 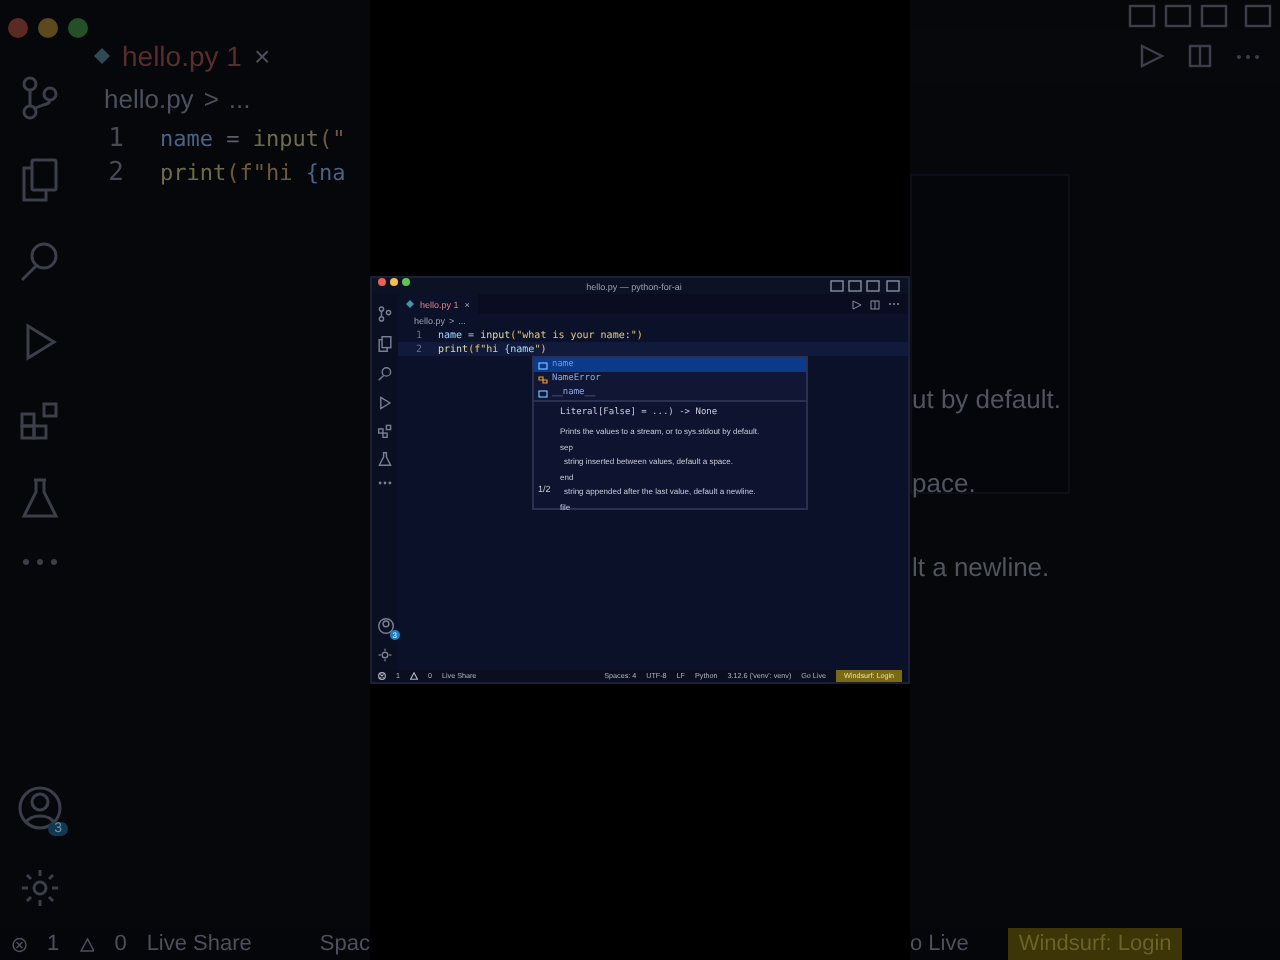 What do you see at coordinates (385, 655) in the screenshot?
I see `settings-icon` at bounding box center [385, 655].